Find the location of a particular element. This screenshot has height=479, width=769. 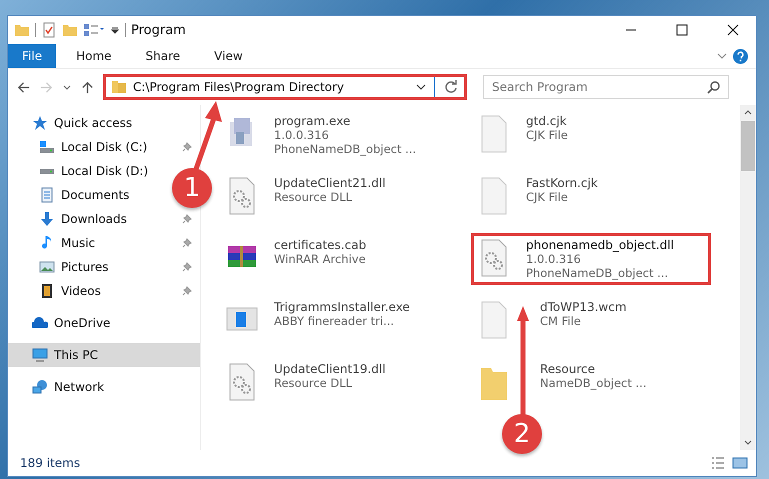

star-icon is located at coordinates (40, 123).